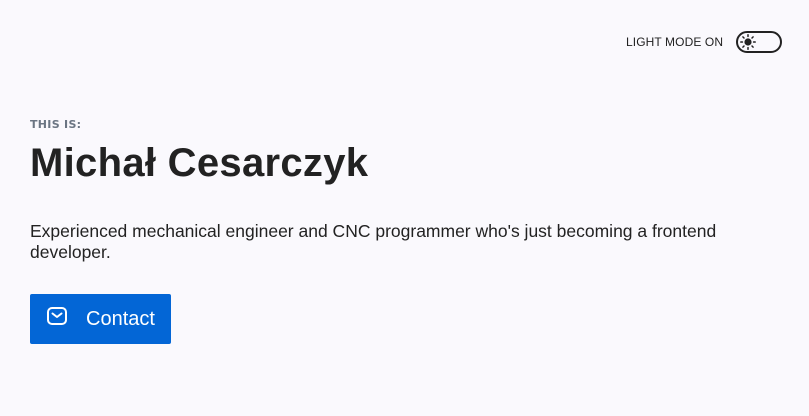 The width and height of the screenshot is (809, 416). What do you see at coordinates (675, 42) in the screenshot?
I see `theme-toggle-label: LIGHT MODE ON` at bounding box center [675, 42].